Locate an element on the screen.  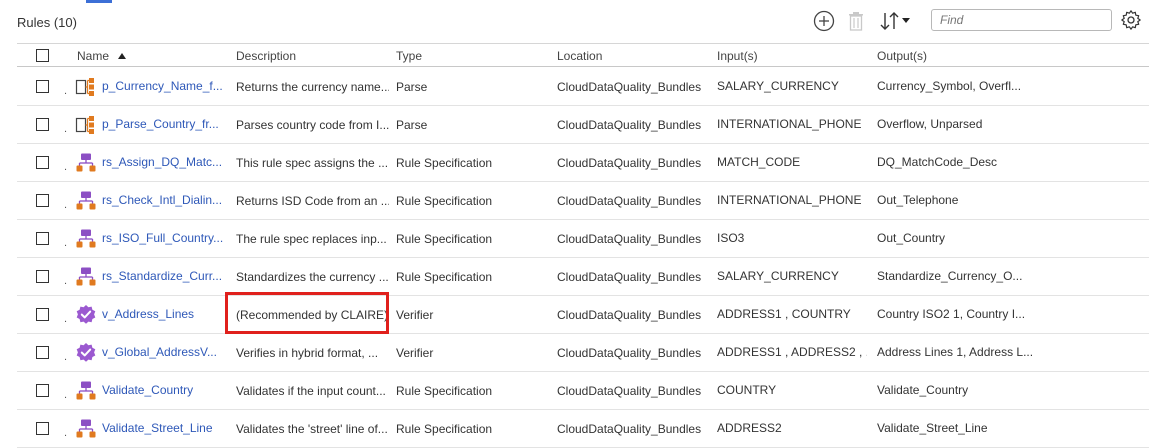
rule-inputs: COUNTRY is located at coordinates (747, 390).